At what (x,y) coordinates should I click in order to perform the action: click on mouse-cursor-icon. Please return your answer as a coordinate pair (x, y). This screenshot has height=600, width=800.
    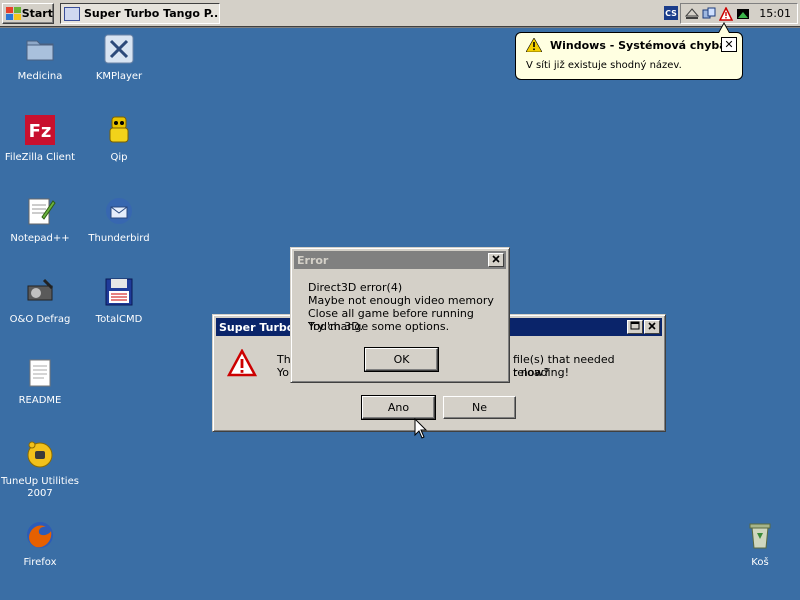
    Looking at the image, I should click on (421, 428).